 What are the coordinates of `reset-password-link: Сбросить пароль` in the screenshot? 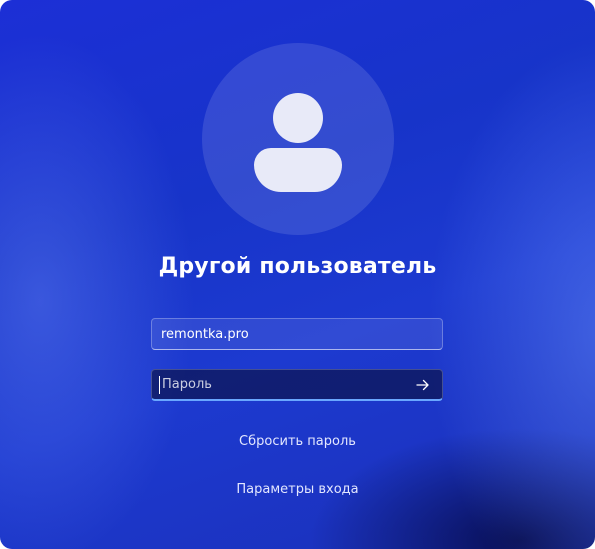 It's located at (297, 441).